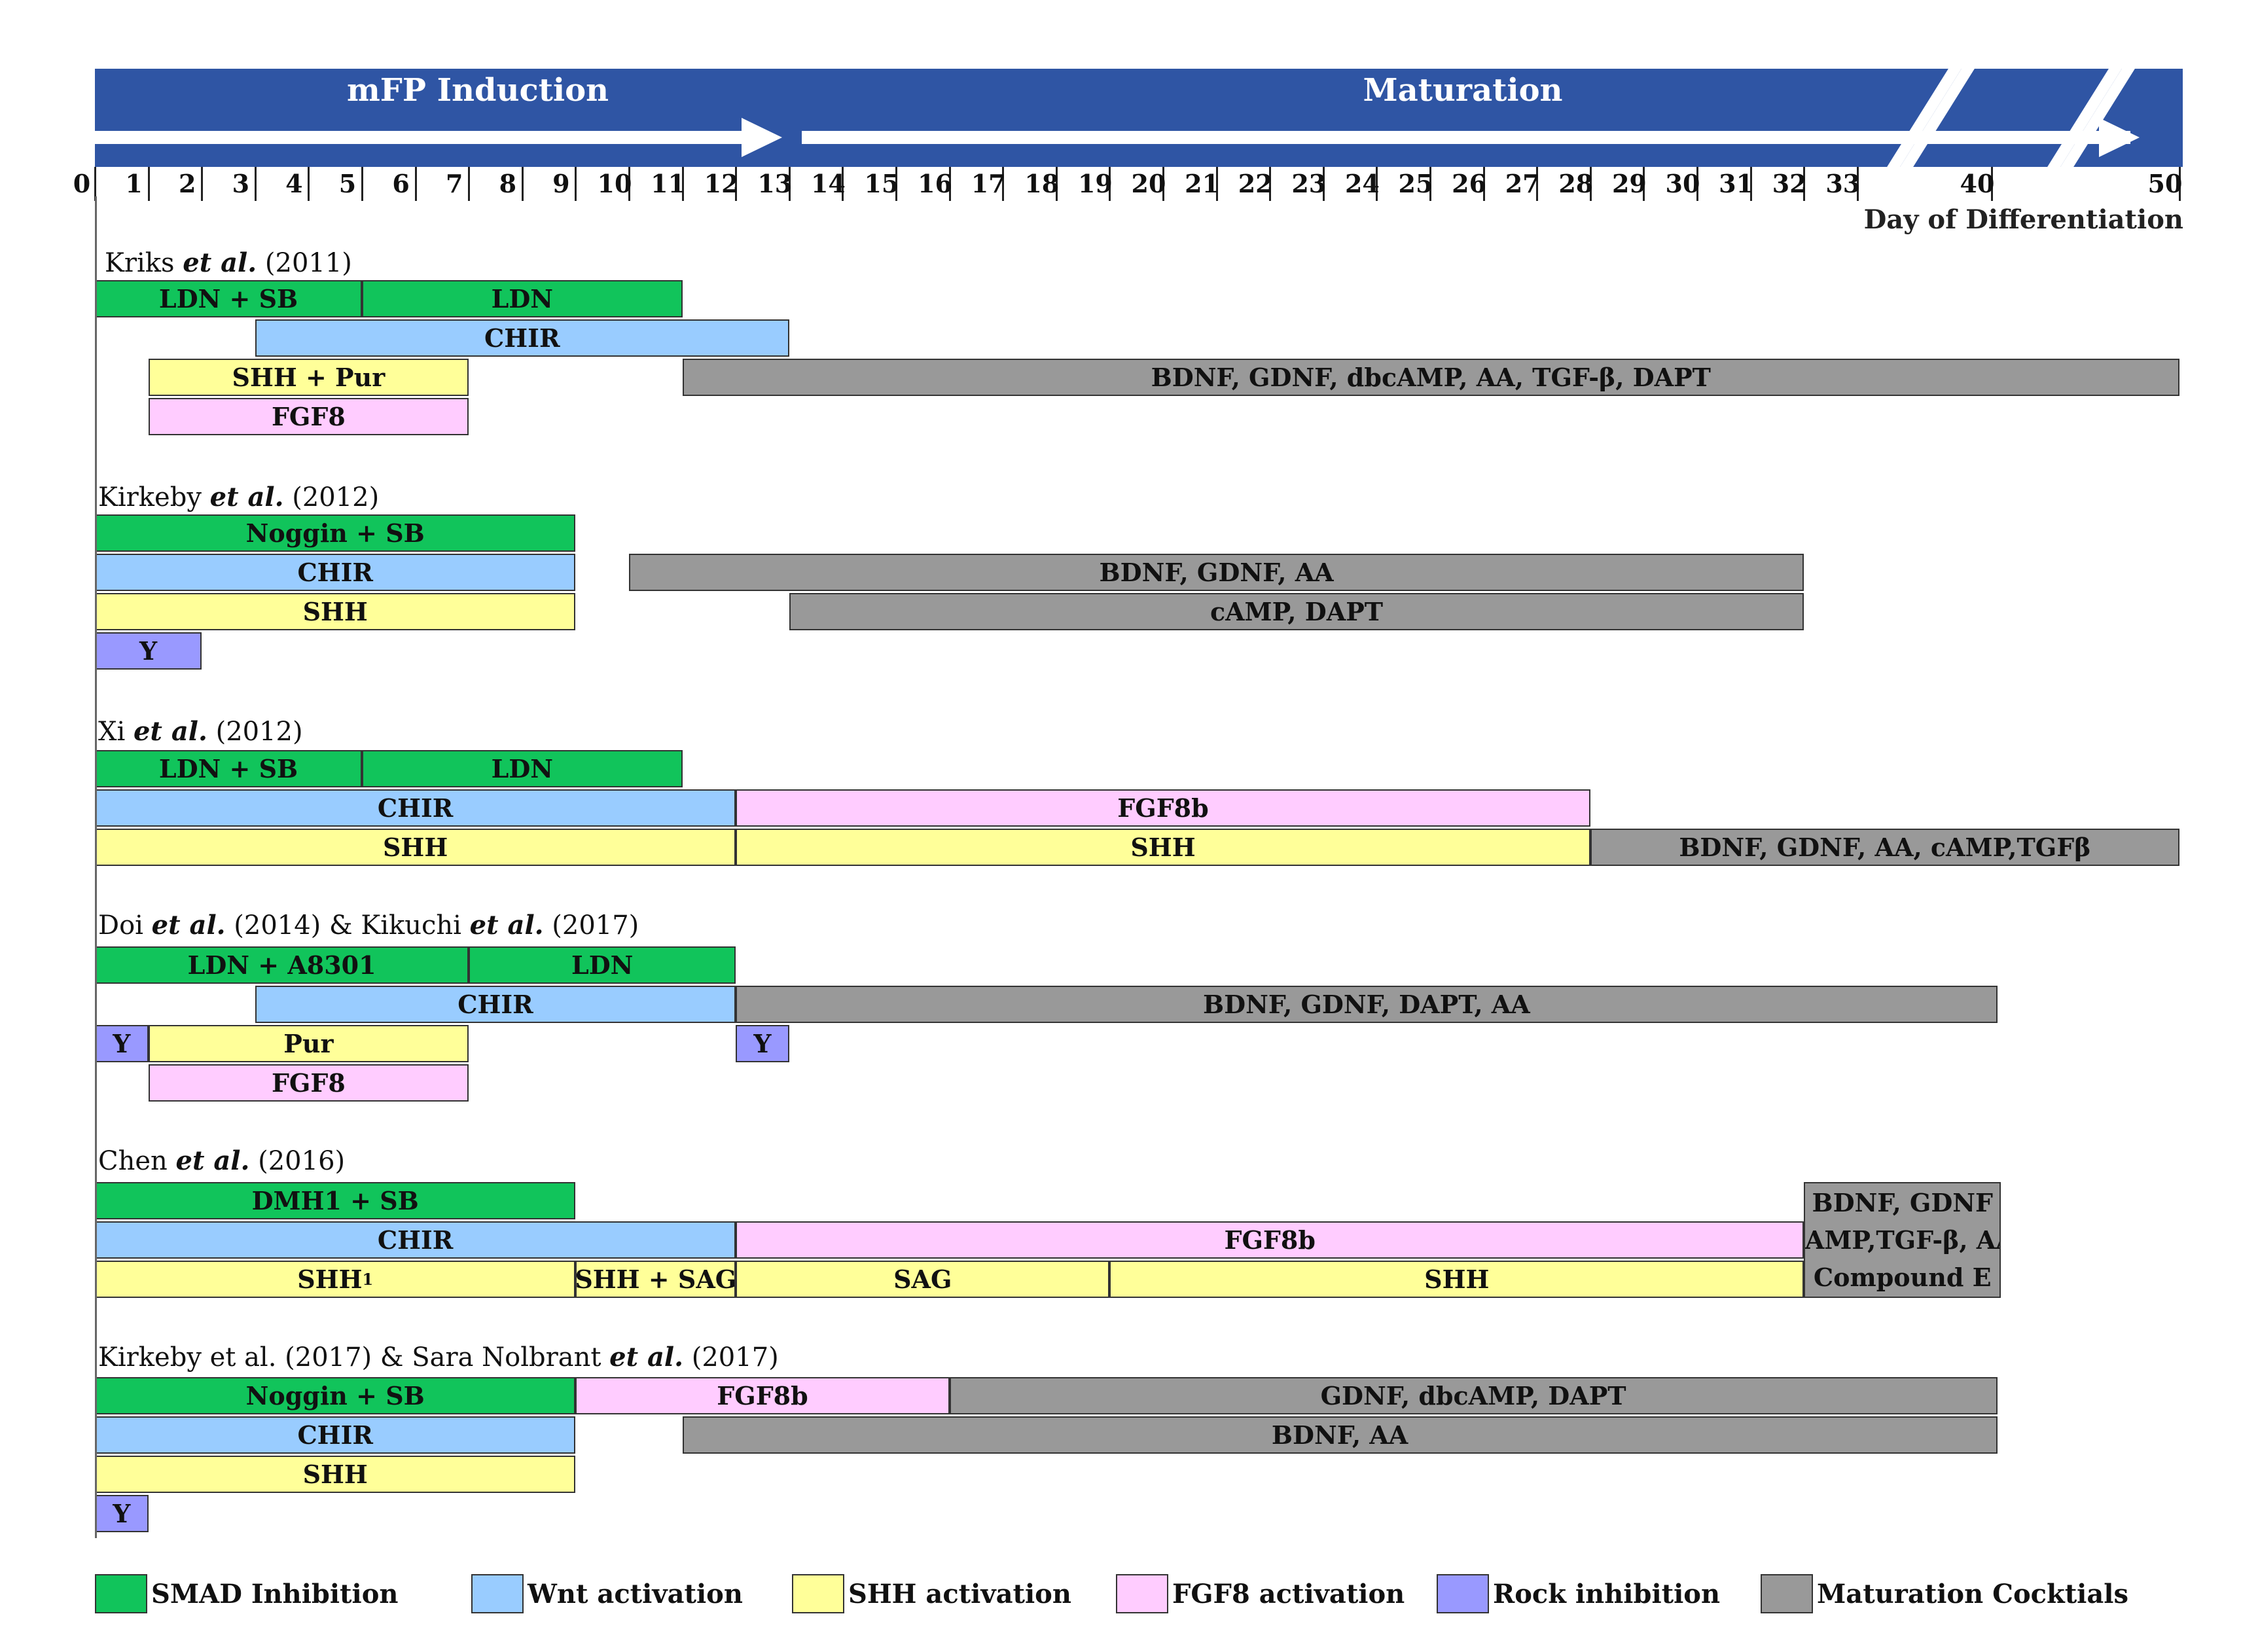  I want to click on study-title-part: (2012), so click(331, 497).